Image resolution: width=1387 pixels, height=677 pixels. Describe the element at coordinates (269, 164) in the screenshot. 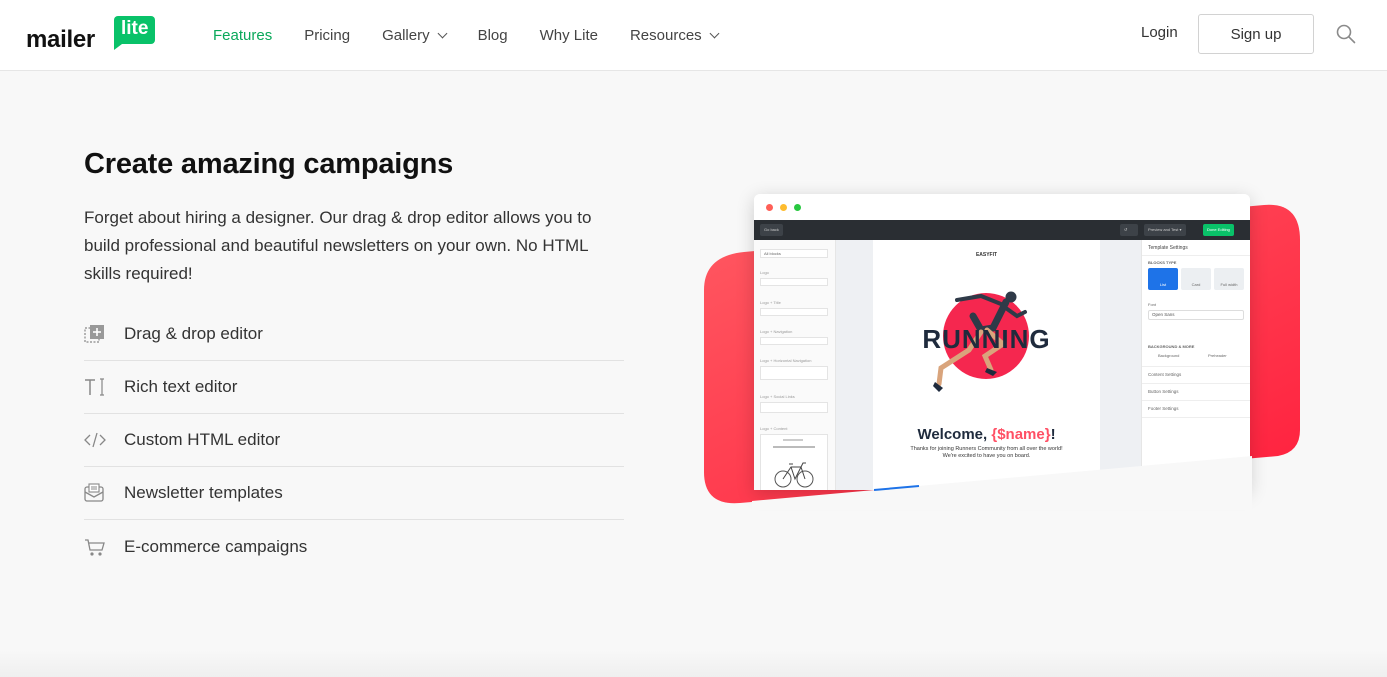

I see `section-heading: Create amazing campaigns` at that location.